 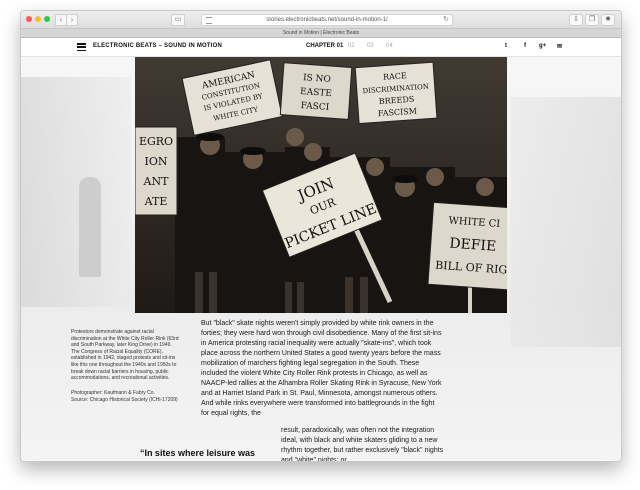 What do you see at coordinates (47, 19) in the screenshot?
I see `maximize-window-button` at bounding box center [47, 19].